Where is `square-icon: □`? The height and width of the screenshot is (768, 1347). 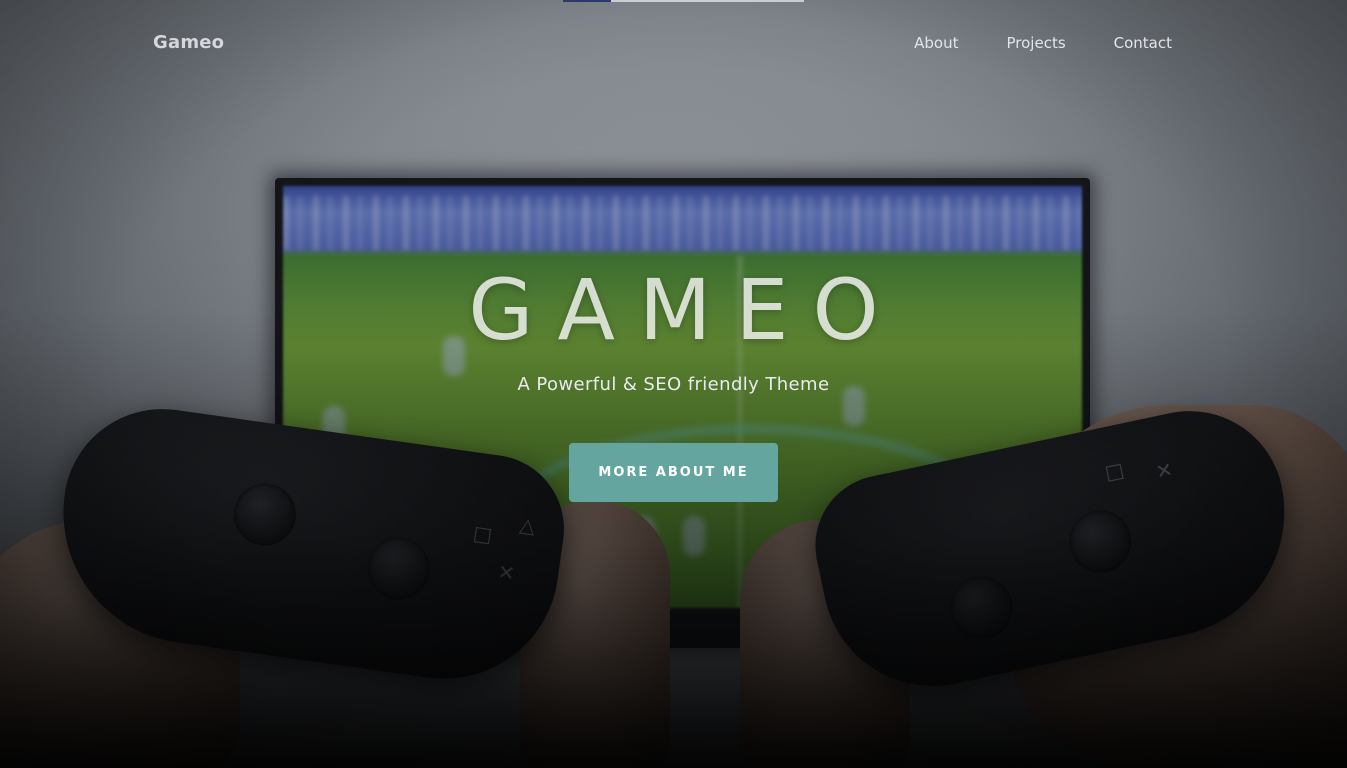 square-icon: □ is located at coordinates (482, 534).